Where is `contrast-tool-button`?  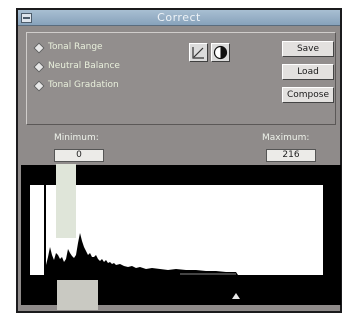 contrast-tool-button is located at coordinates (220, 52).